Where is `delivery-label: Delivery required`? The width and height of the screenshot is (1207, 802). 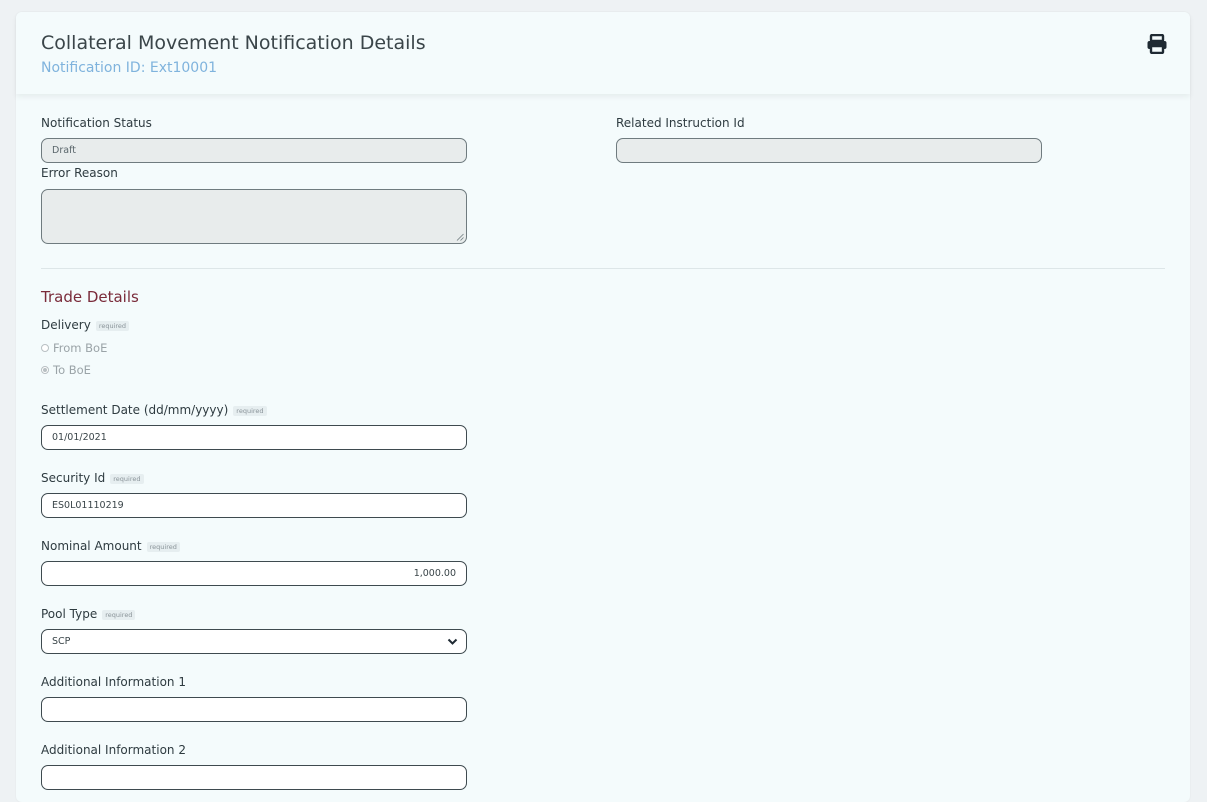 delivery-label: Delivery required is located at coordinates (85, 325).